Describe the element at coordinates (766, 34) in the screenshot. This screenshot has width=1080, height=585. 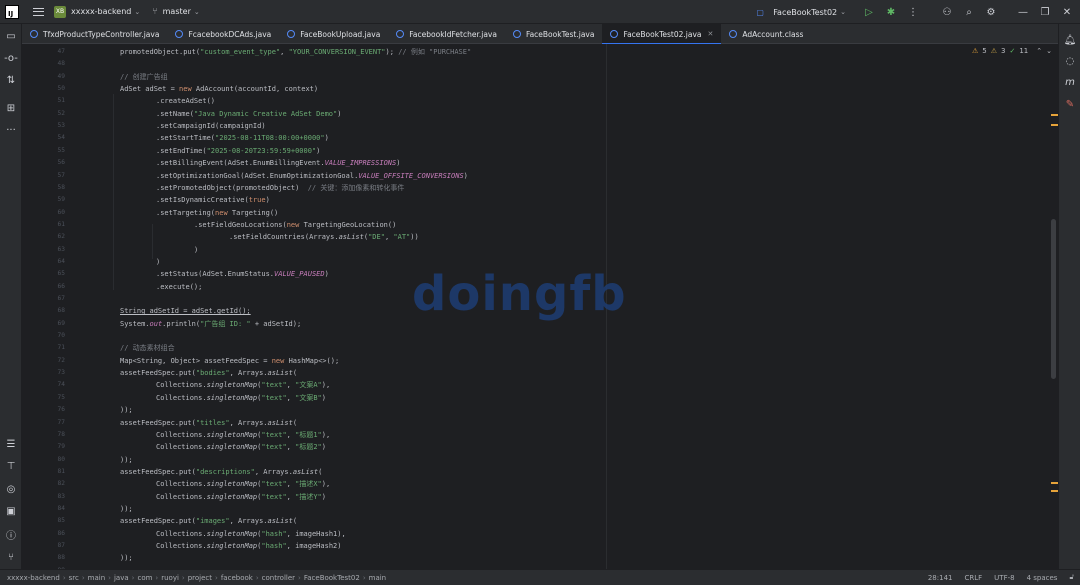
I see `tab-ad-account-class: AdAccount.class` at that location.